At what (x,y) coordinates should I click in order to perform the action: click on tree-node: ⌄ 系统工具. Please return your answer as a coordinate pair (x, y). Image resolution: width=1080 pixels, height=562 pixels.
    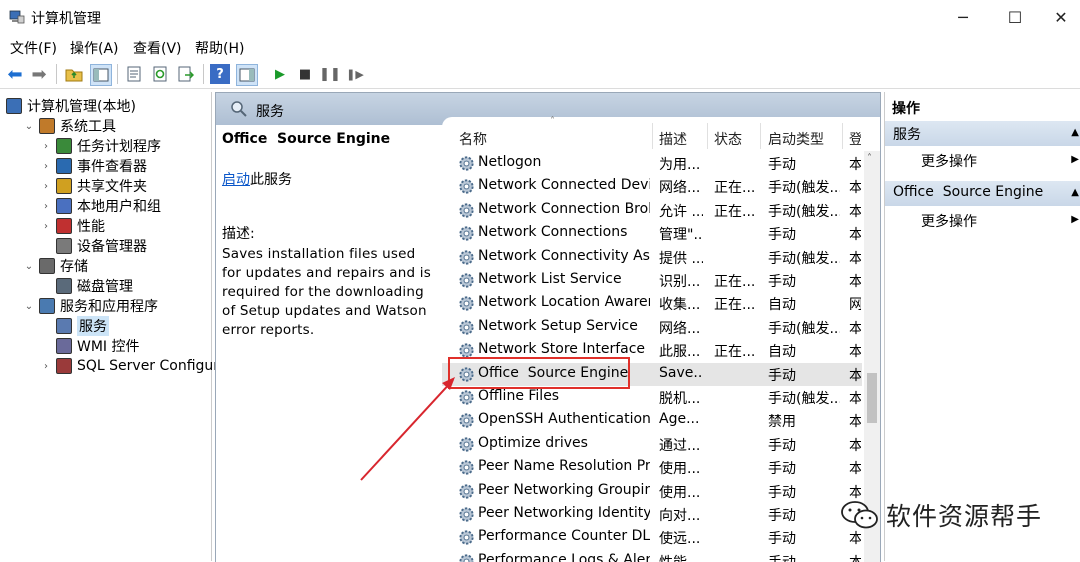
    Looking at the image, I should click on (69, 126).